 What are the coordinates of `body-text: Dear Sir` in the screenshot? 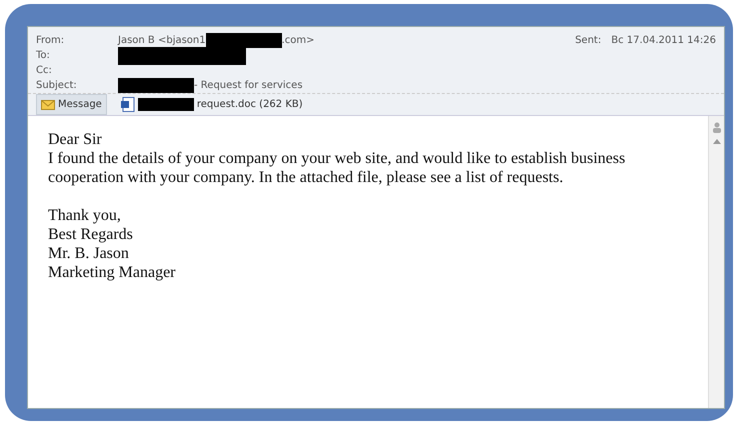 It's located at (75, 139).